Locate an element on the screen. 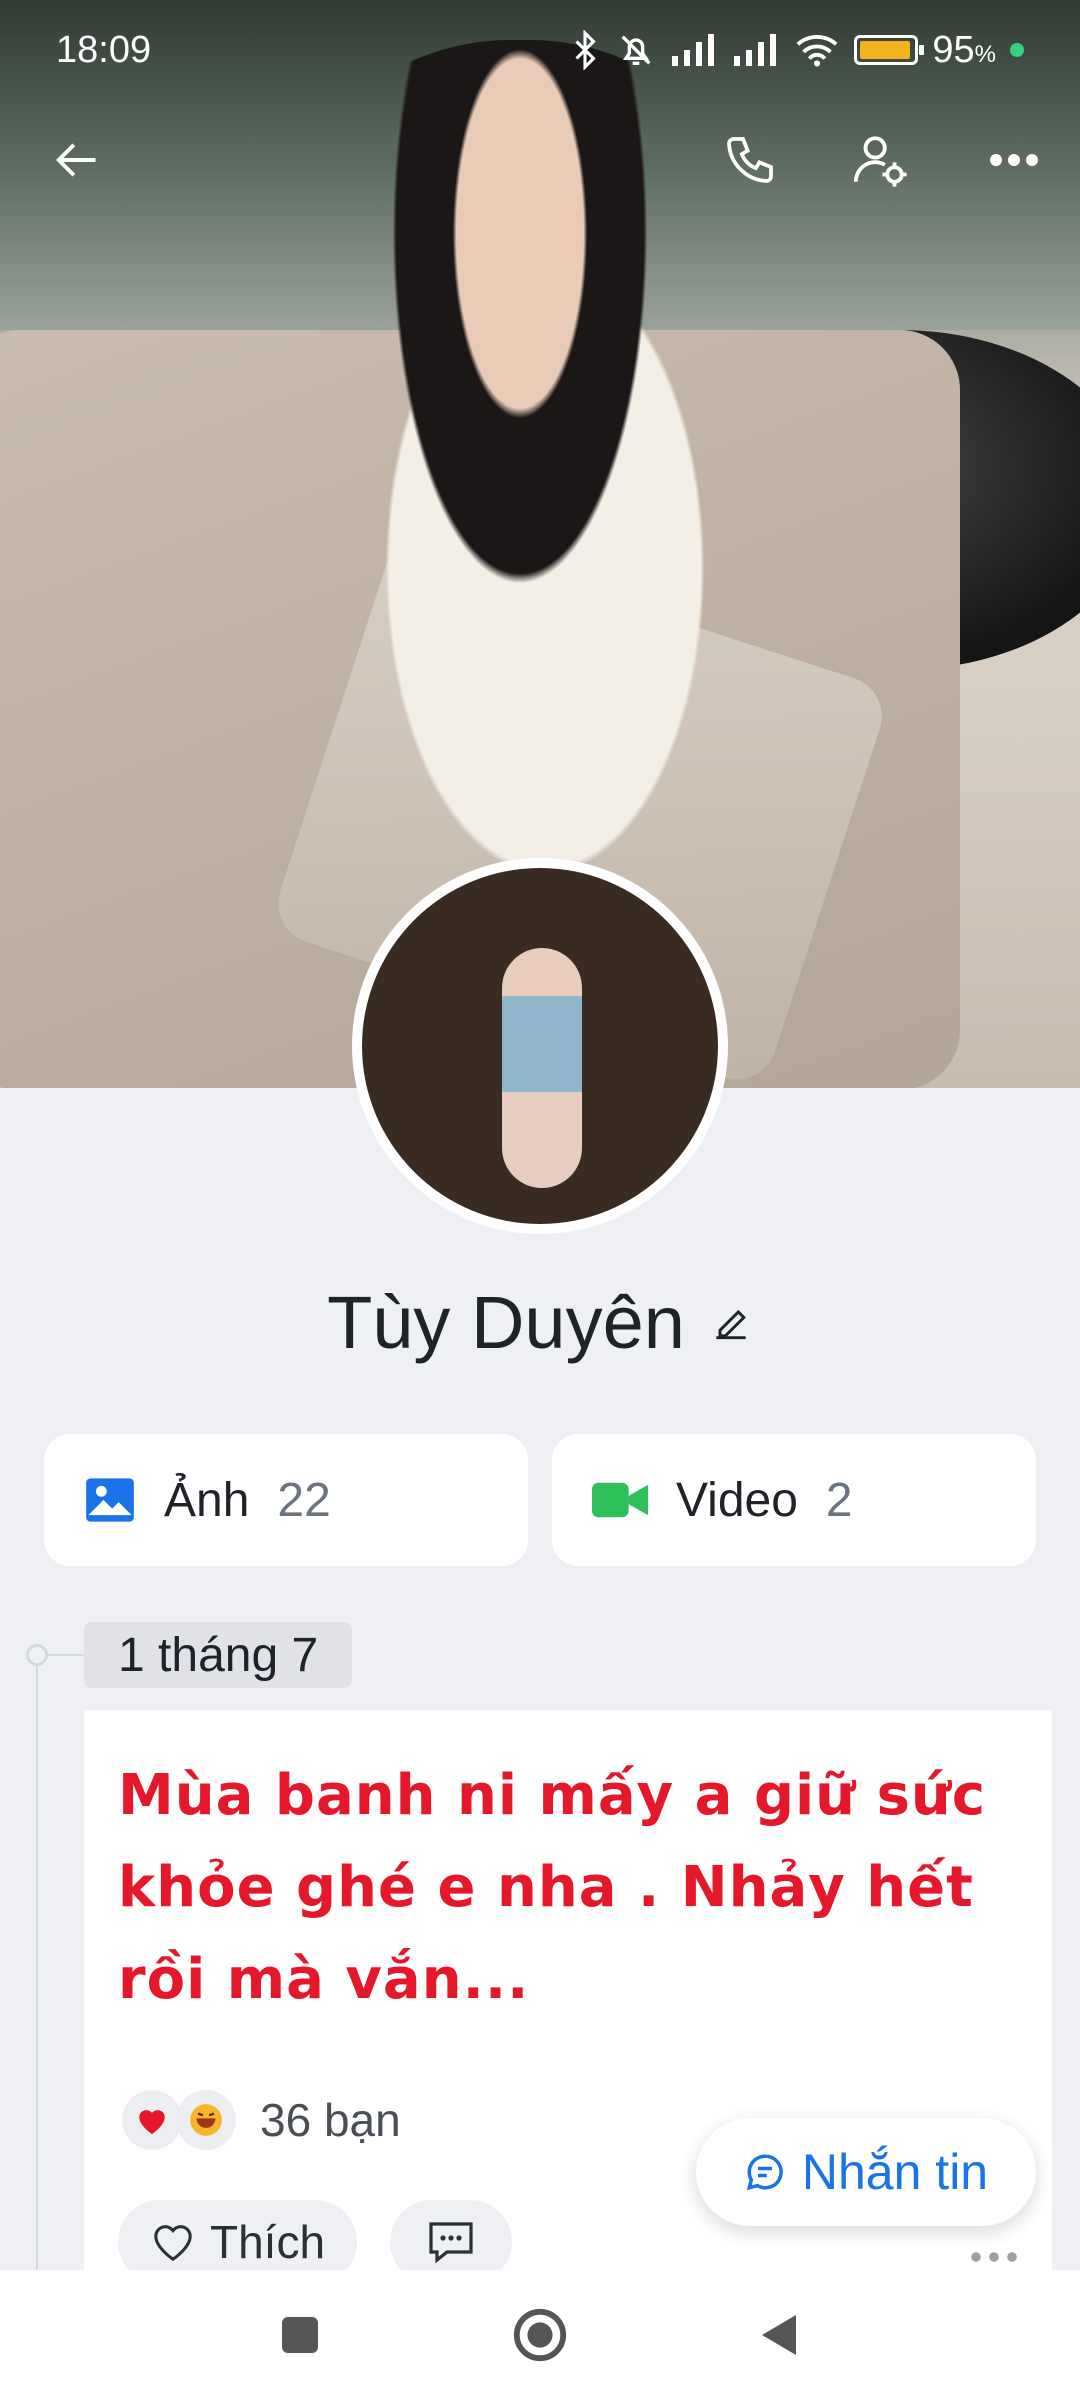 This screenshot has height=2400, width=1080. back-nav-button is located at coordinates (780, 2335).